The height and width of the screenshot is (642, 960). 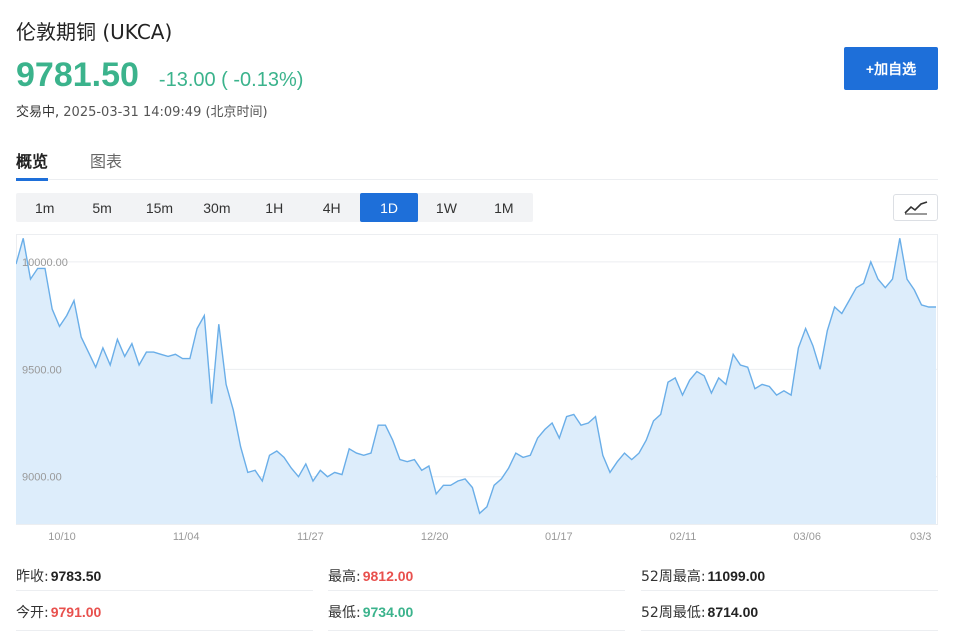 I want to click on period-1h: 1H, so click(x=274, y=207).